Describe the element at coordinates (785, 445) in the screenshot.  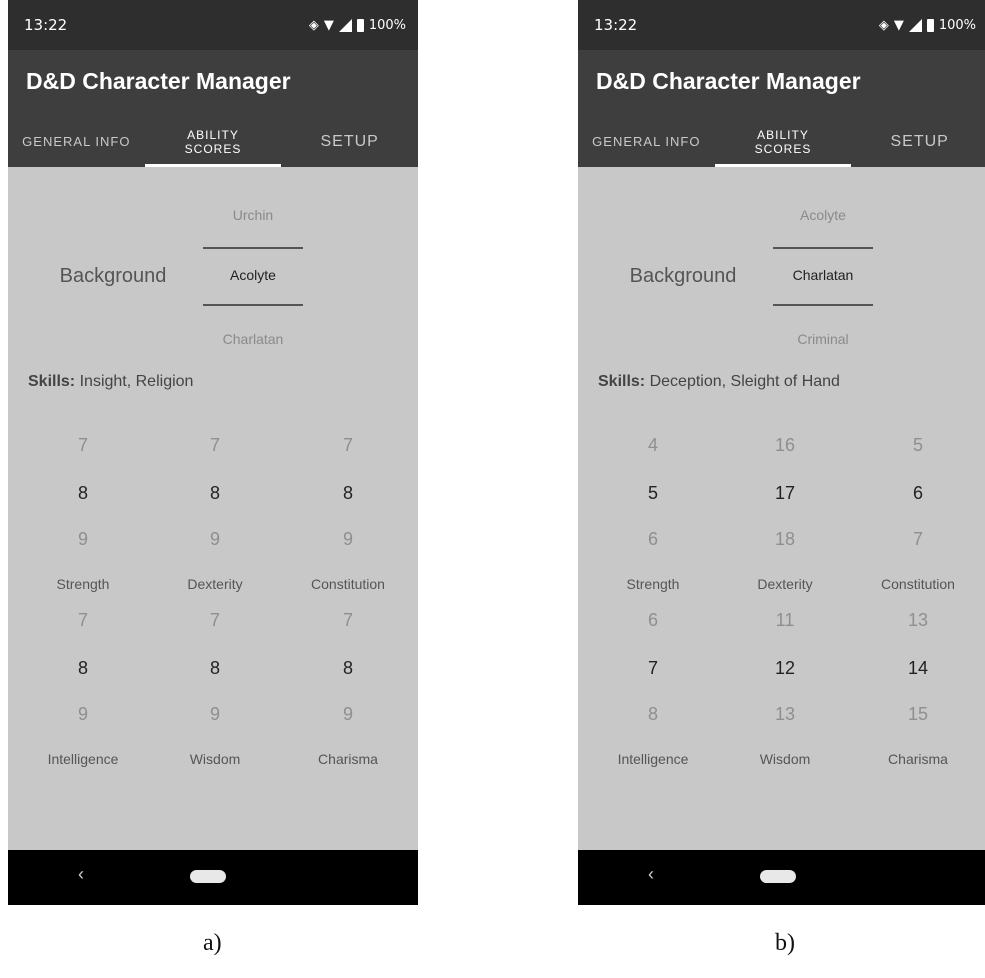
I see `score-prev: 16` at that location.